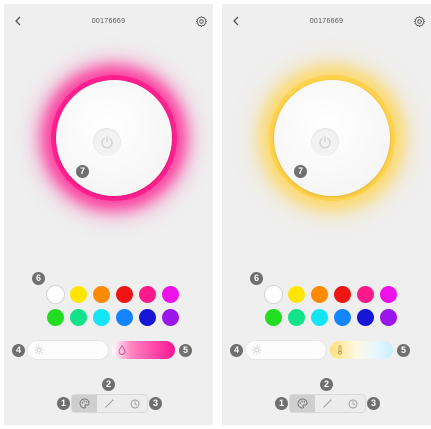  Describe the element at coordinates (340, 350) in the screenshot. I see `thermometer-icon` at that location.